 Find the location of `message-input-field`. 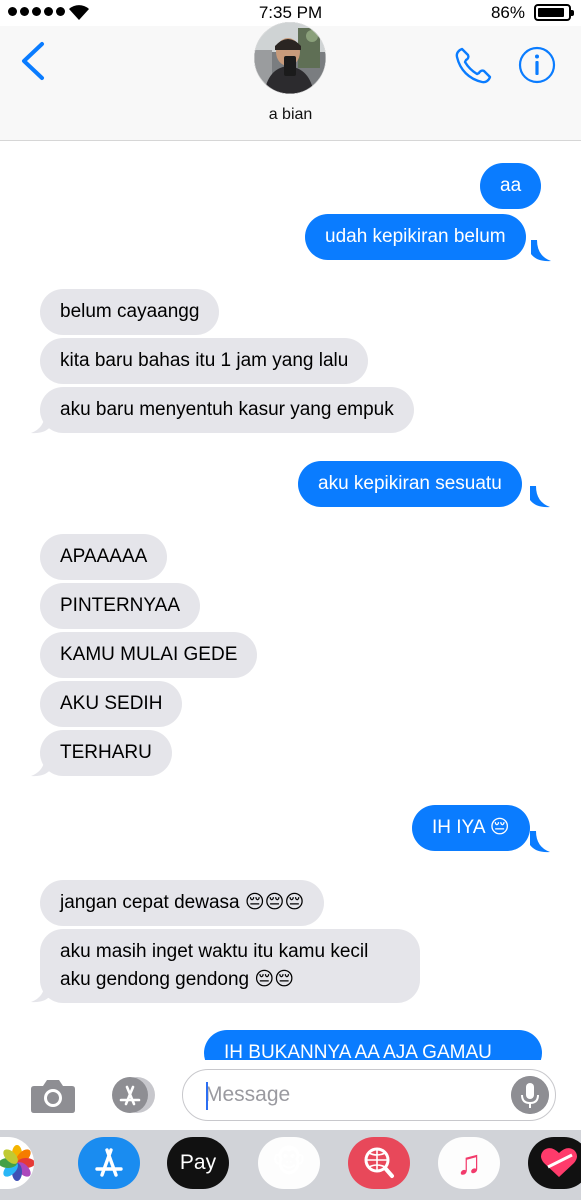

message-input-field is located at coordinates (369, 1095).